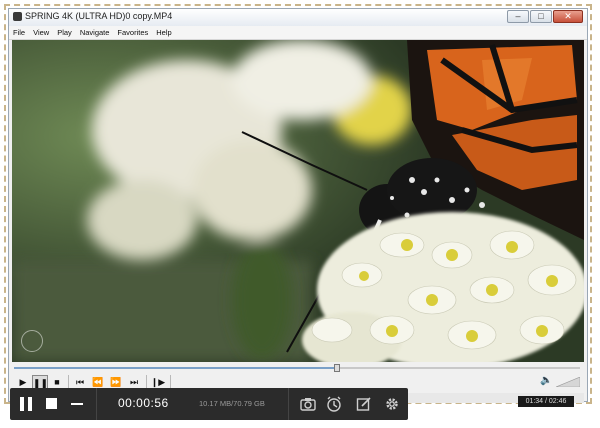 Image resolution: width=600 pixels, height=428 pixels. I want to click on maximize-button: □, so click(541, 16).